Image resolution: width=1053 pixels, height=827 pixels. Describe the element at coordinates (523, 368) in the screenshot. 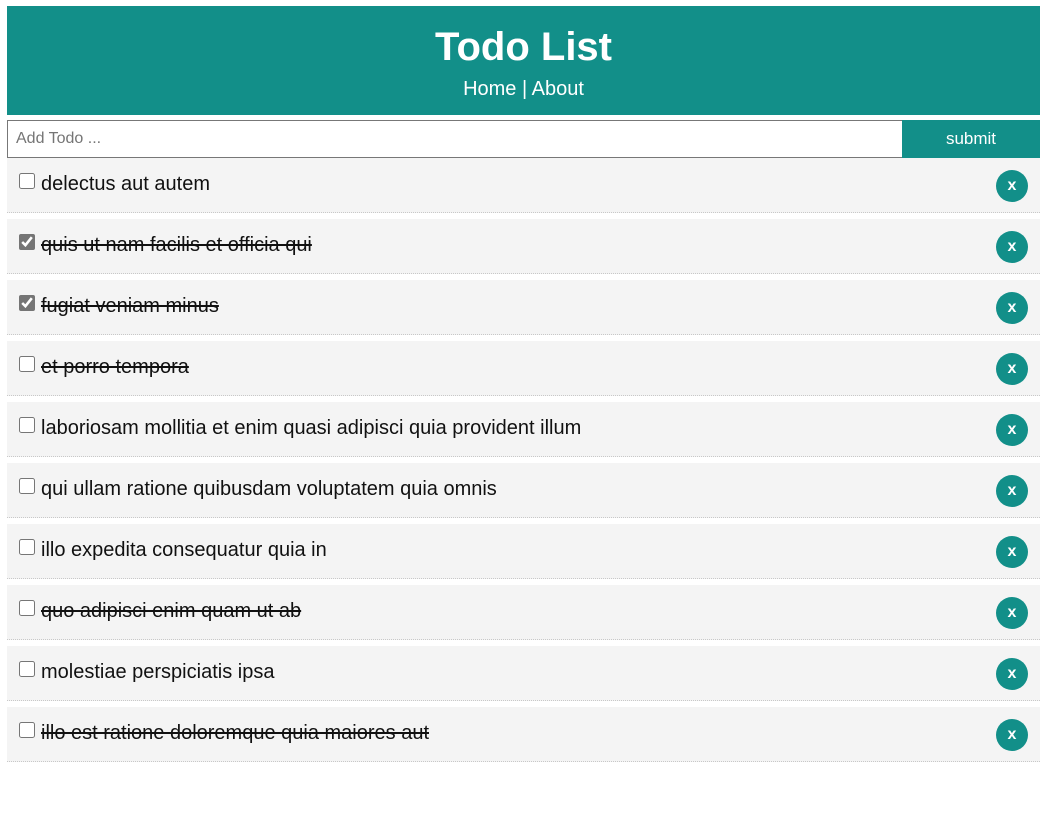

I see `todo-item: et porro tempora x` at that location.